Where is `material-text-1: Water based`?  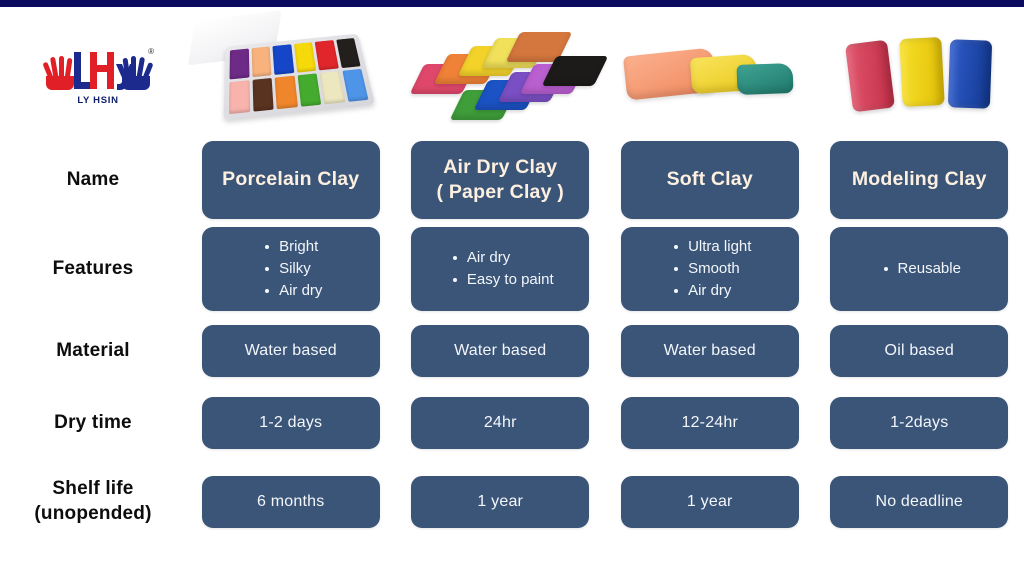 material-text-1: Water based is located at coordinates (290, 350).